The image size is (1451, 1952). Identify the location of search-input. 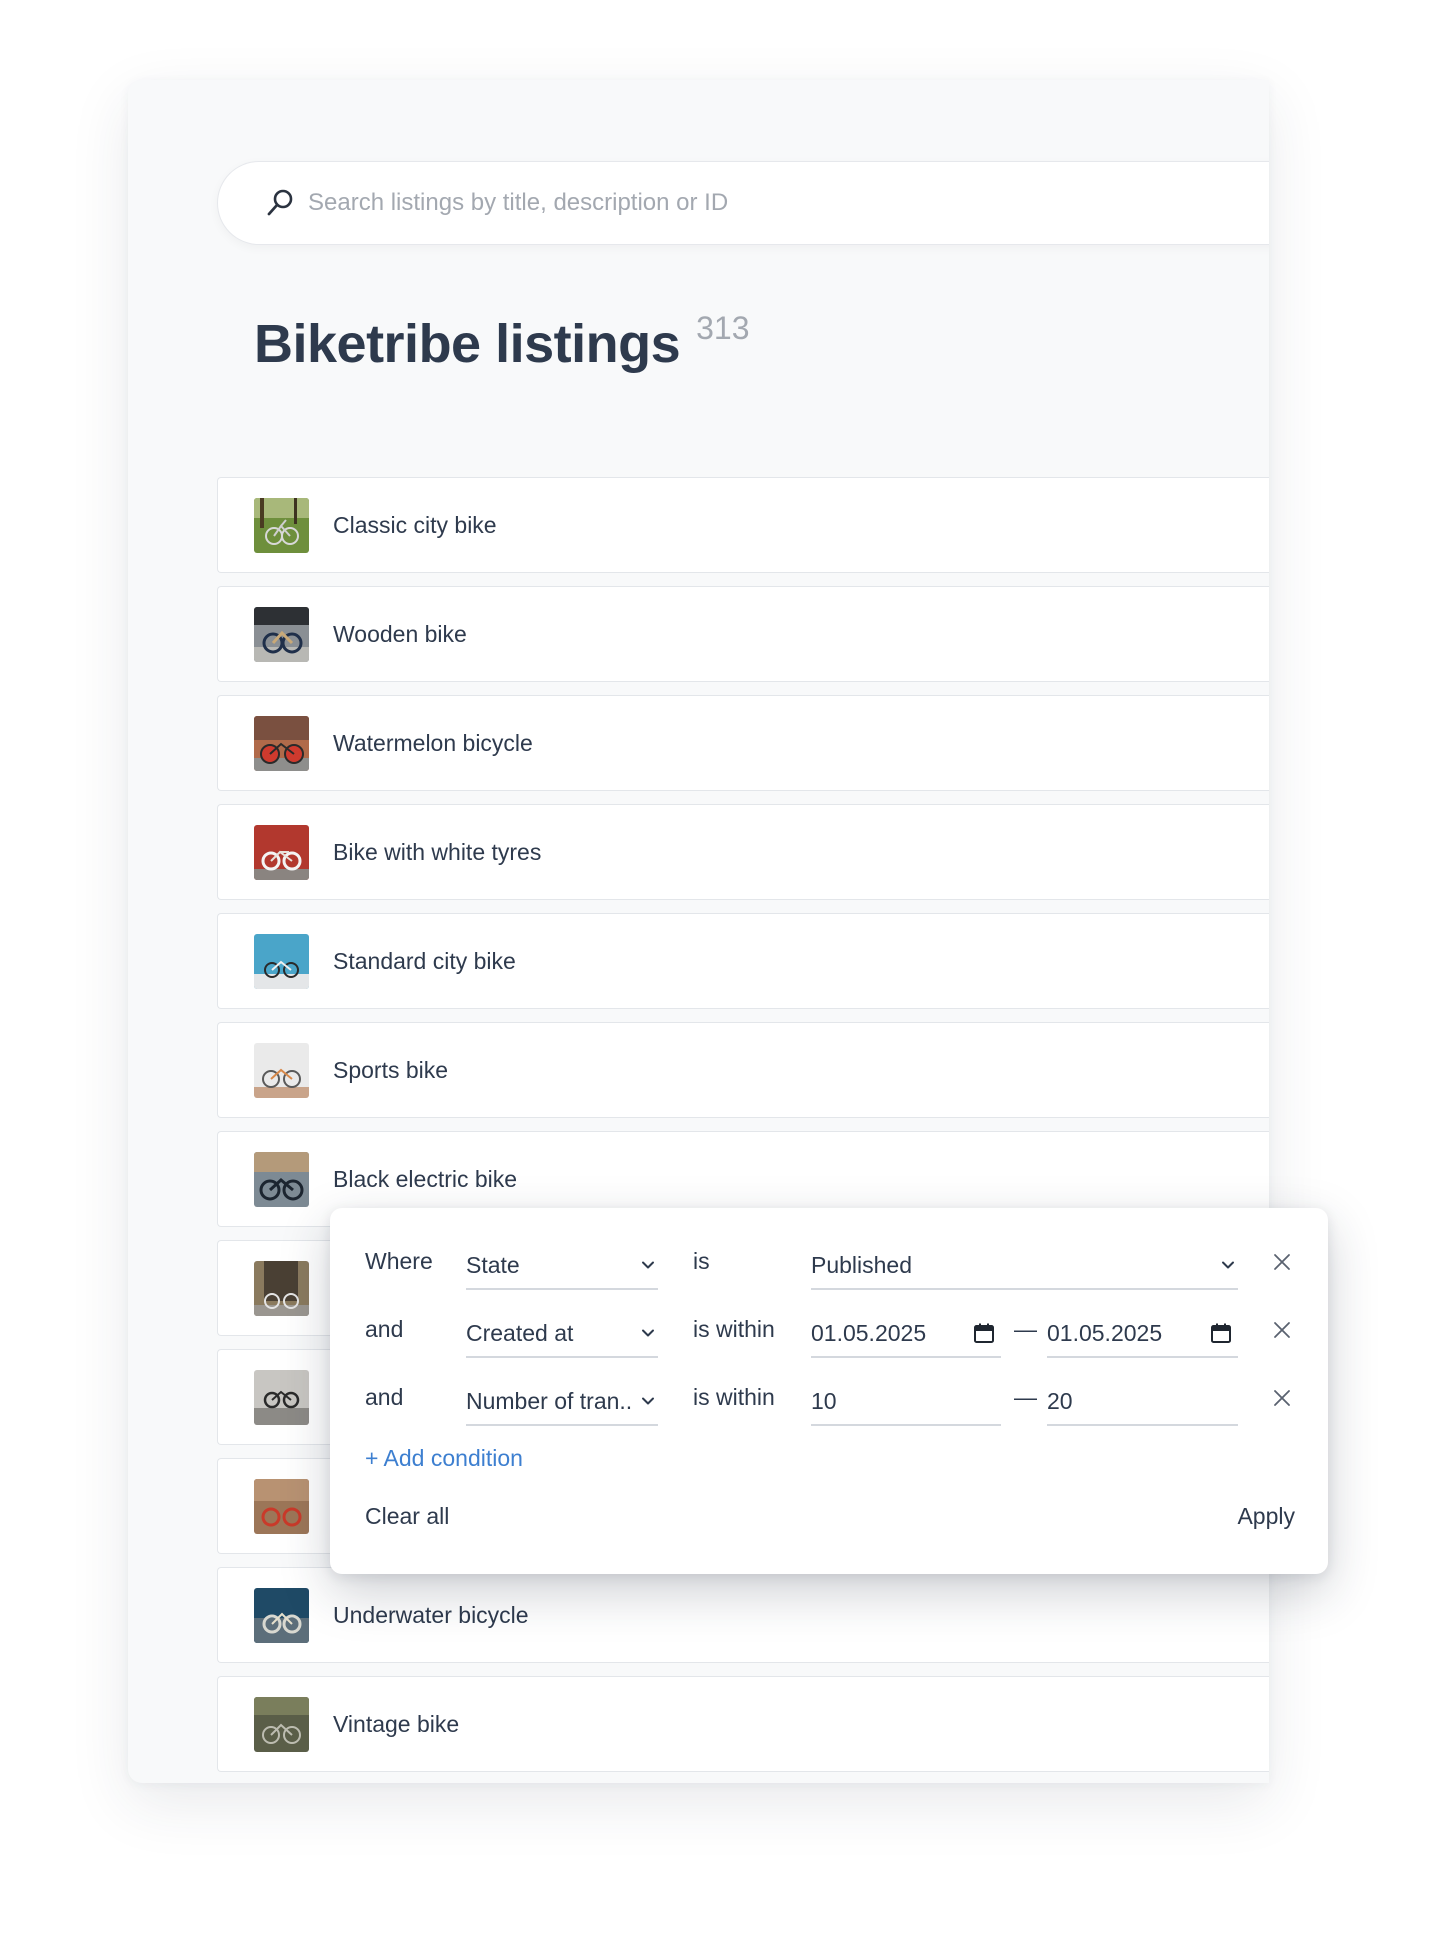
(758, 203).